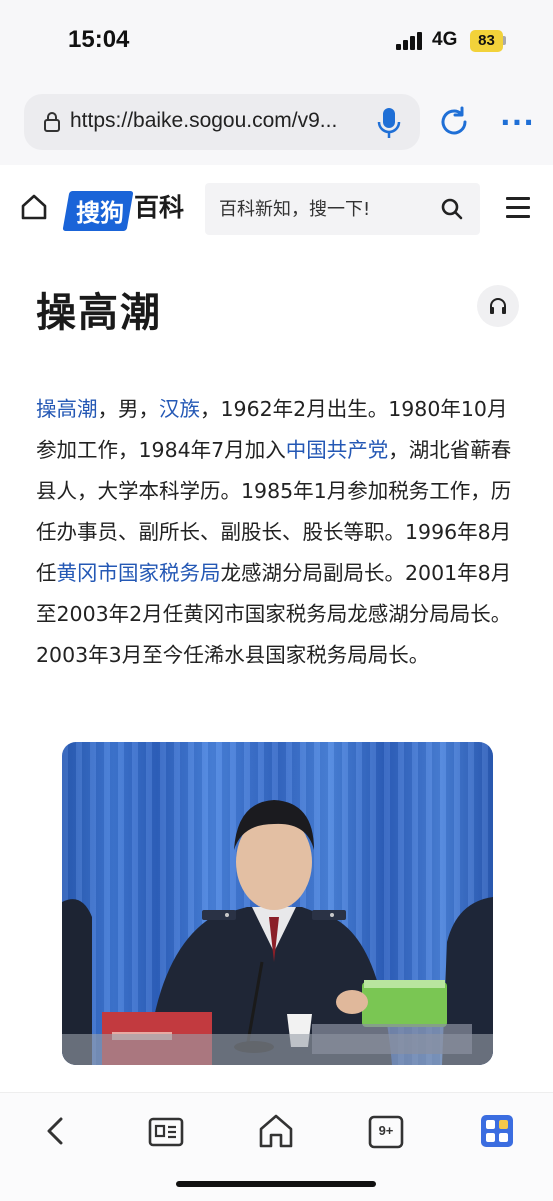 This screenshot has width=553, height=1201. I want to click on battery-icon: 83, so click(486, 41).